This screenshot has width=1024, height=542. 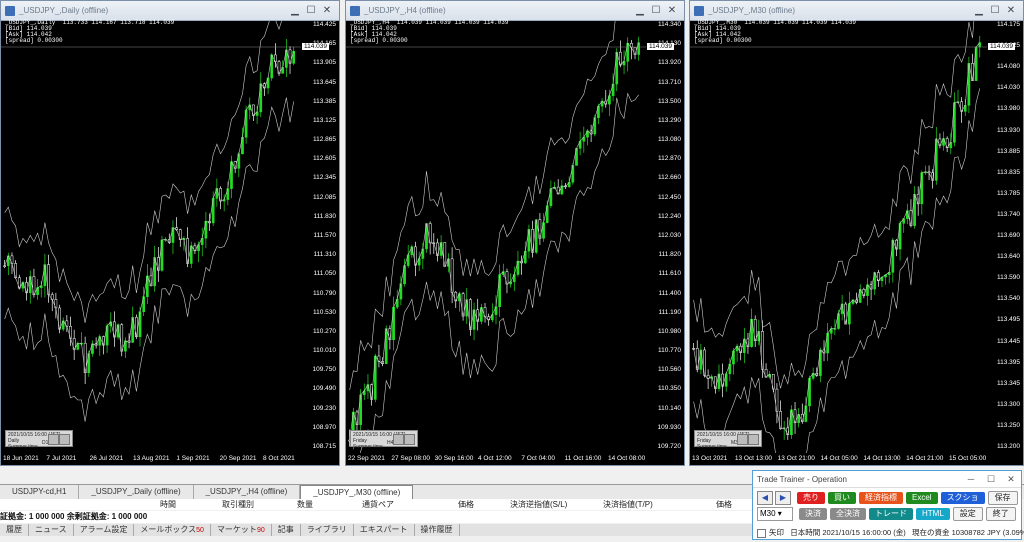 I want to click on price-tick: 113.905, so click(x=324, y=63).